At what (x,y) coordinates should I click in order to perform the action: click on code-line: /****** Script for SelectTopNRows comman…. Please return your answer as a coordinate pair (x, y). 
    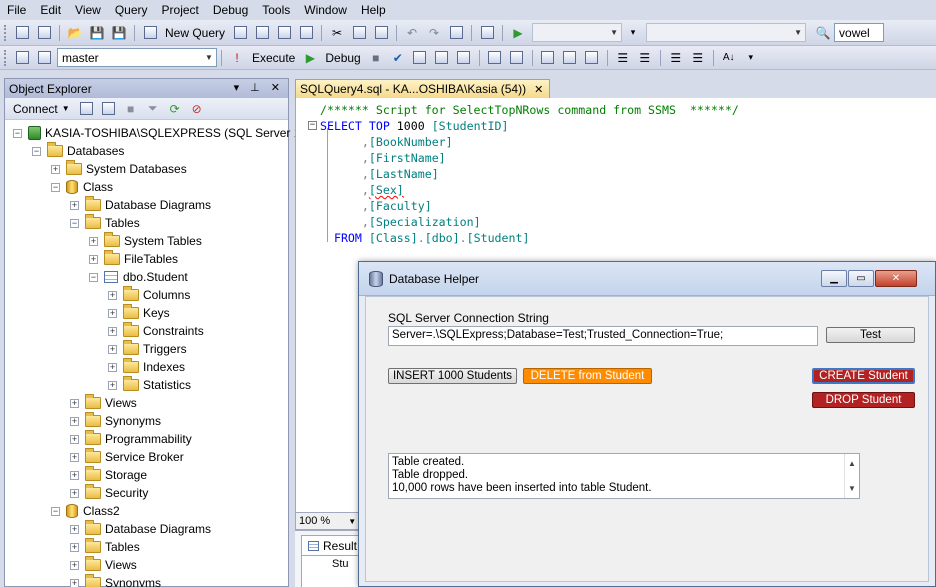
    Looking at the image, I should click on (529, 110).